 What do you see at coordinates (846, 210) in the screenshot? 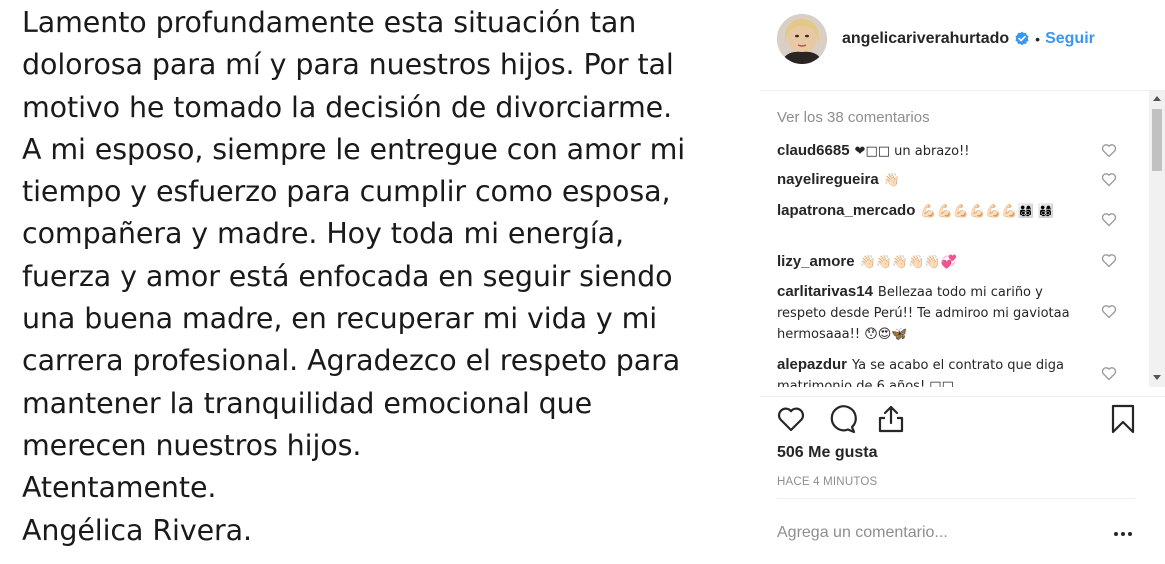
I see `comment-username: lapatrona_mercado` at bounding box center [846, 210].